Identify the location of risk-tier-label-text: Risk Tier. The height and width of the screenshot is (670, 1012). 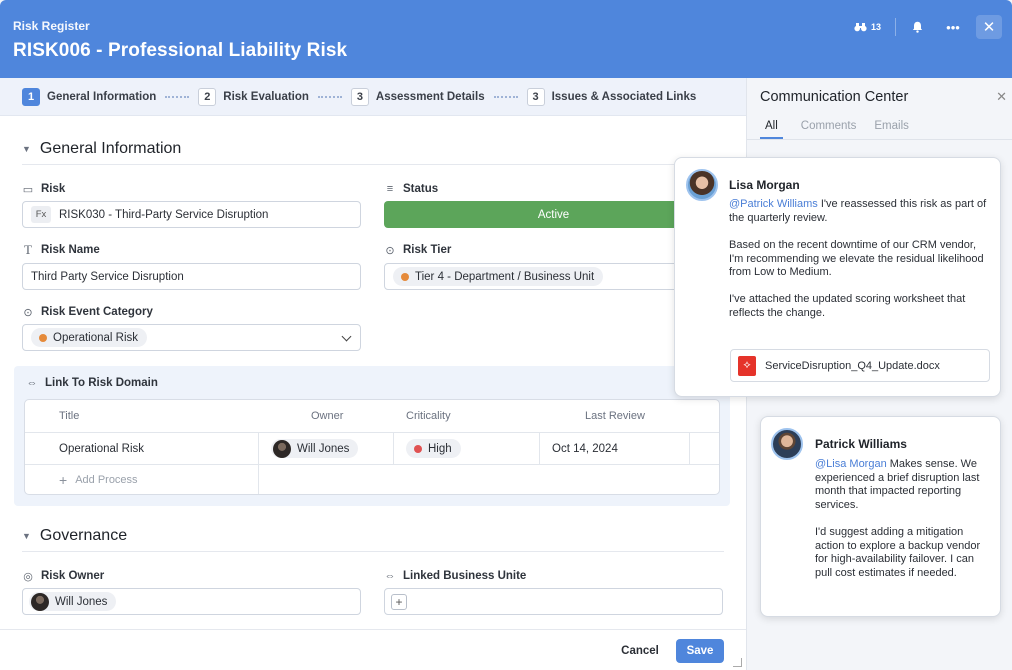
(427, 250).